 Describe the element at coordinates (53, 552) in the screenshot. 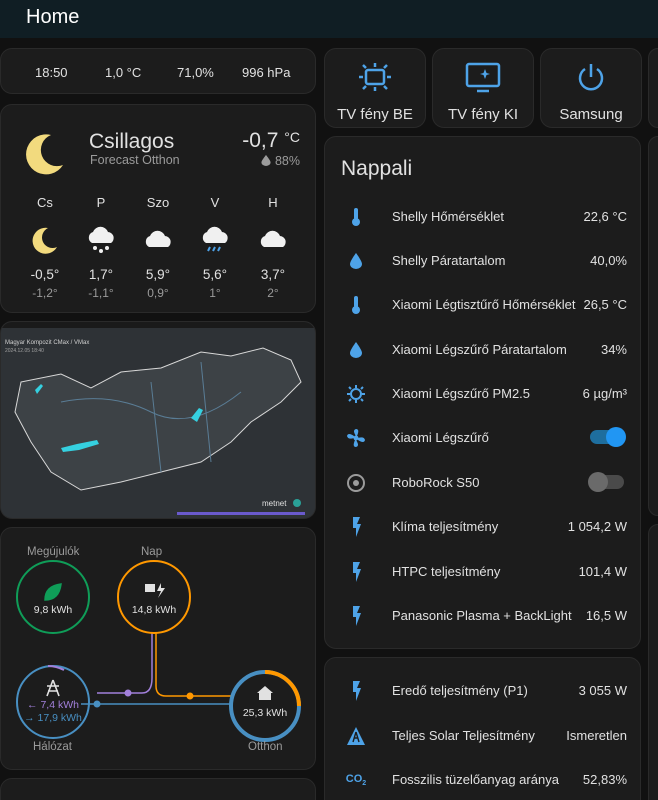

I see `renewable-label: Megújulók` at that location.